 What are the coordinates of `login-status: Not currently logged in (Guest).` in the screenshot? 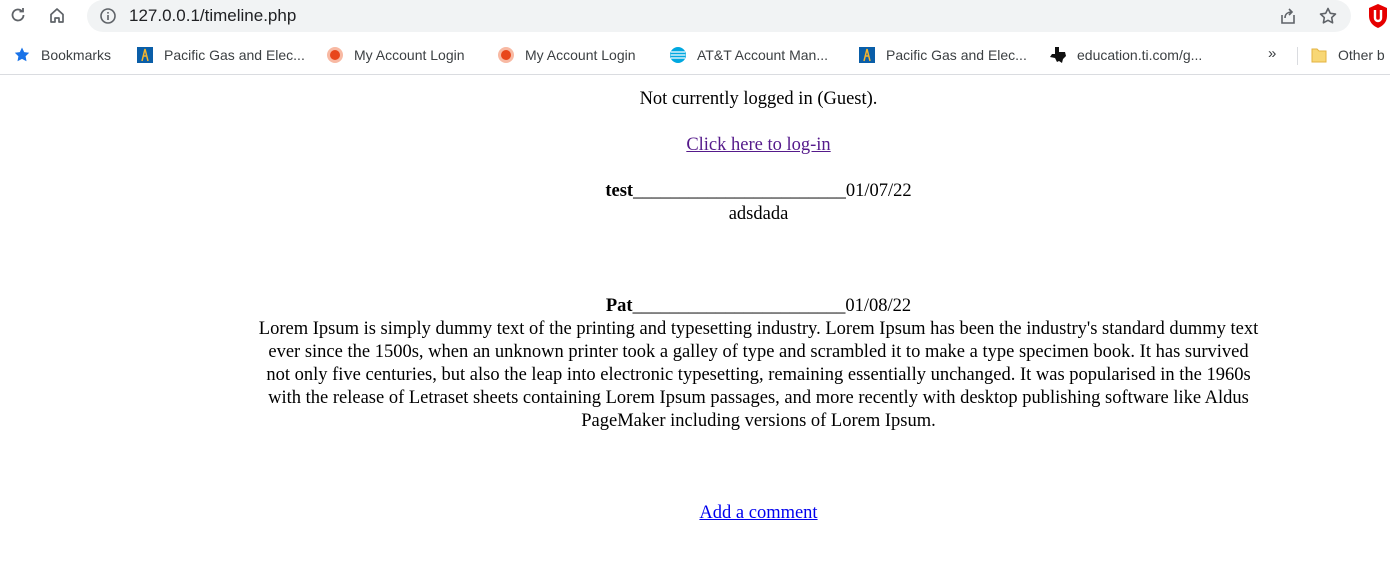 It's located at (758, 99).